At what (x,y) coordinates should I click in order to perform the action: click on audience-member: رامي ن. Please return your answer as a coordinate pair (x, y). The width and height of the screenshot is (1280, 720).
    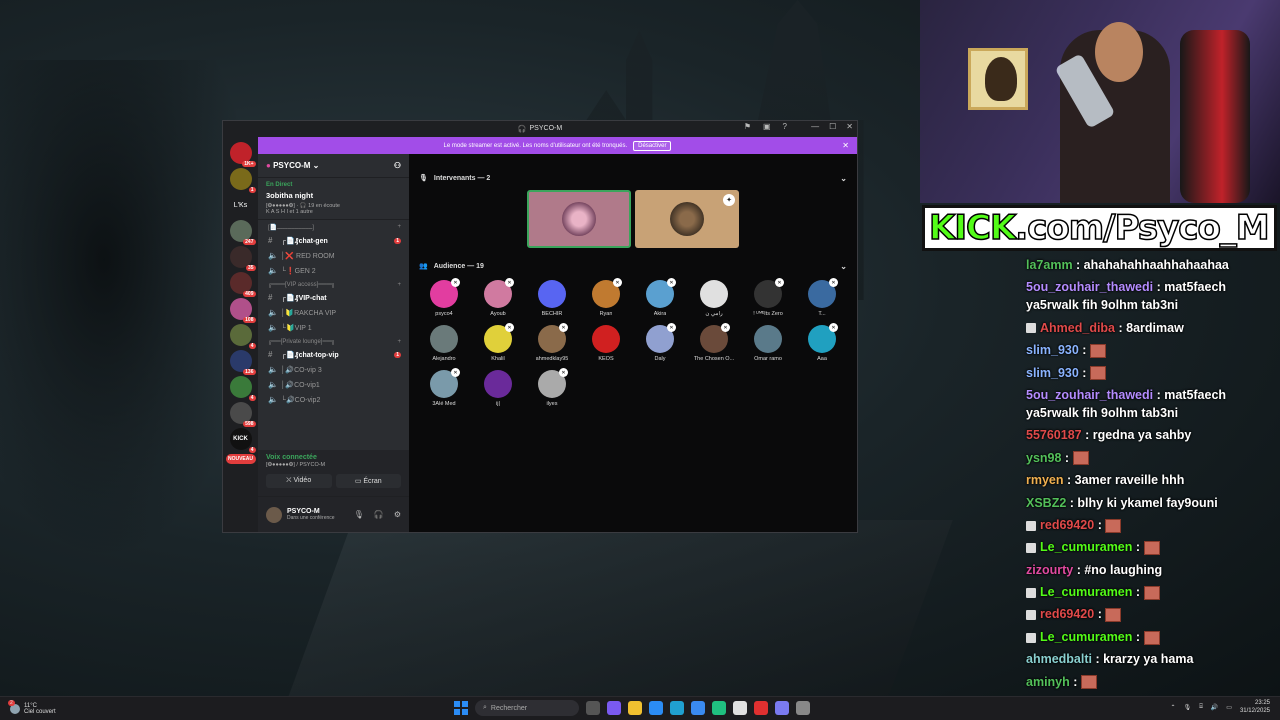
    Looking at the image, I should click on (714, 298).